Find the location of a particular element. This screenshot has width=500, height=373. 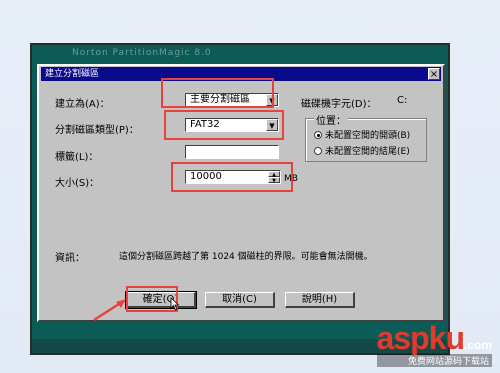

volume-label-label: 標籤(L)： is located at coordinates (77, 157).